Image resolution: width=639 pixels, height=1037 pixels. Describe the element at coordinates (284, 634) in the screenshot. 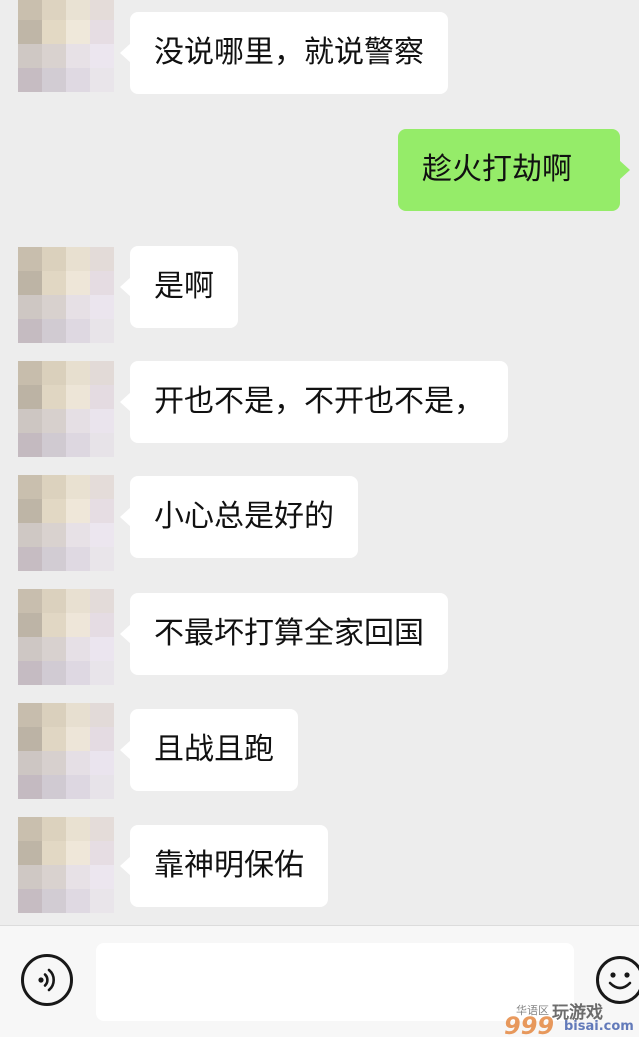

I see `incoming-message-bubble: 不最坏打算全家回国` at that location.